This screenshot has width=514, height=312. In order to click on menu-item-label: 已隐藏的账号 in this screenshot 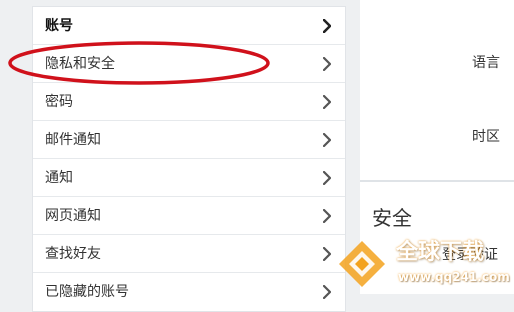, I will do `click(87, 292)`.